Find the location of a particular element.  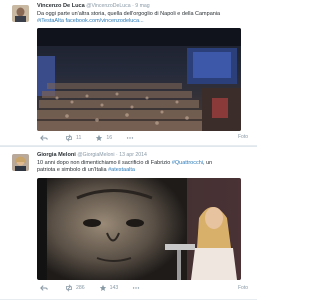

hashtag-link: #Quattrocchi is located at coordinates (187, 163).